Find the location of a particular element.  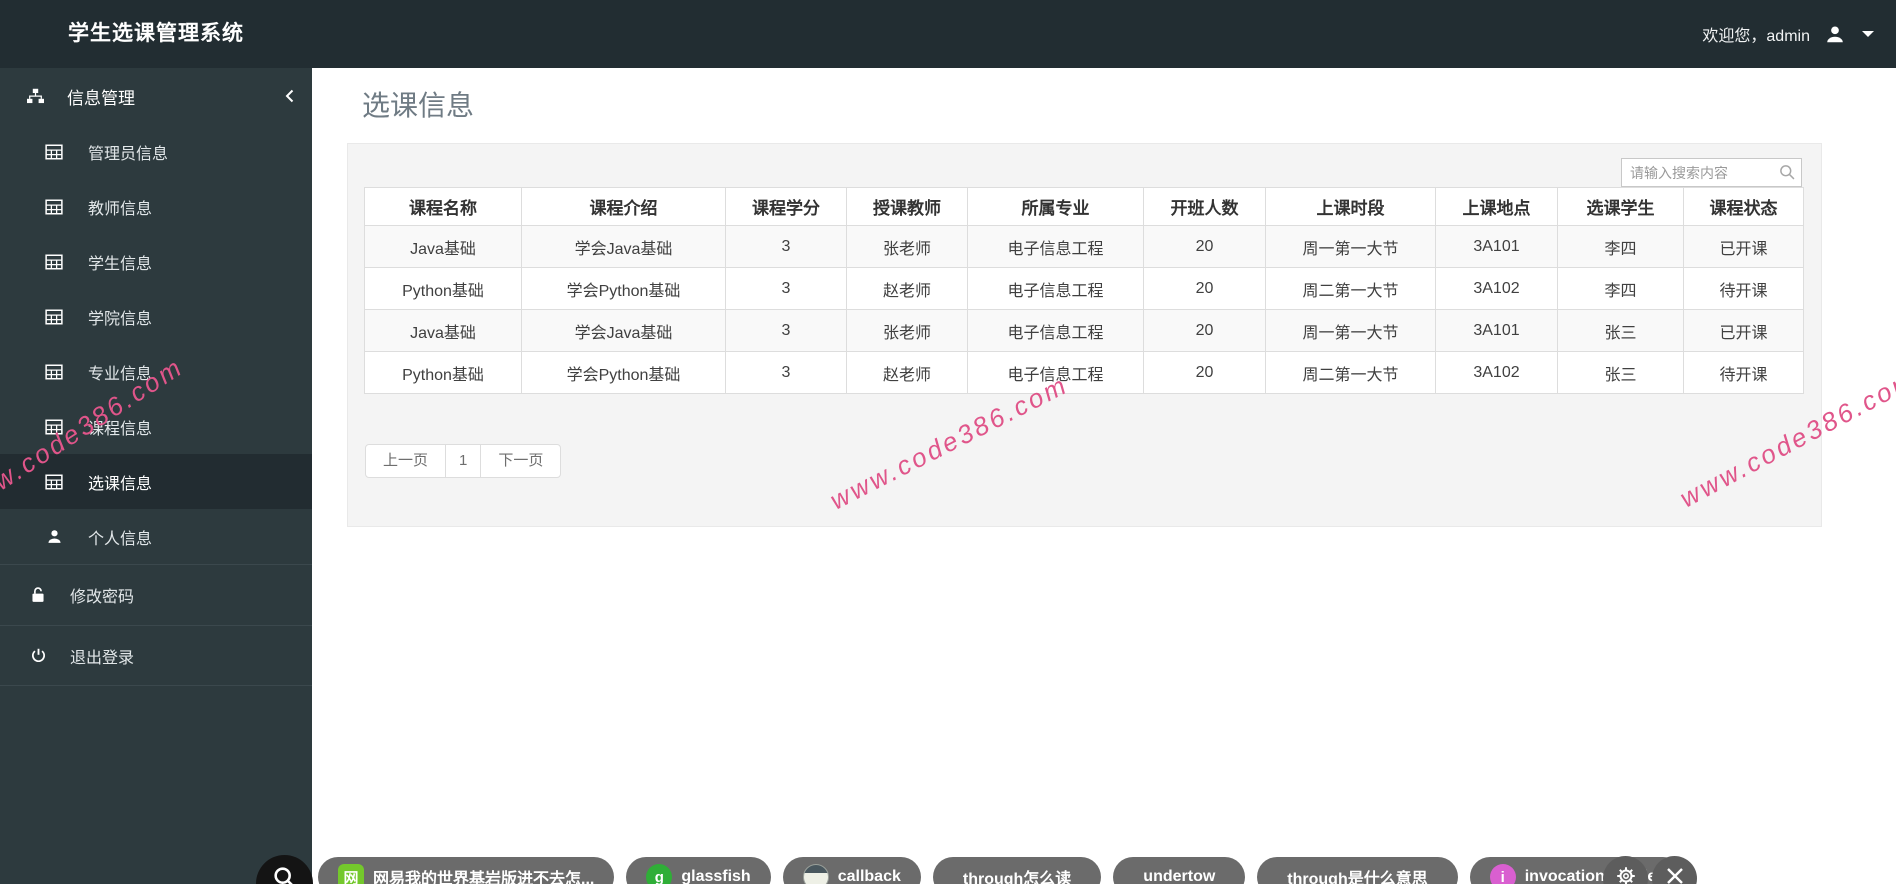

search-input is located at coordinates (1711, 172).